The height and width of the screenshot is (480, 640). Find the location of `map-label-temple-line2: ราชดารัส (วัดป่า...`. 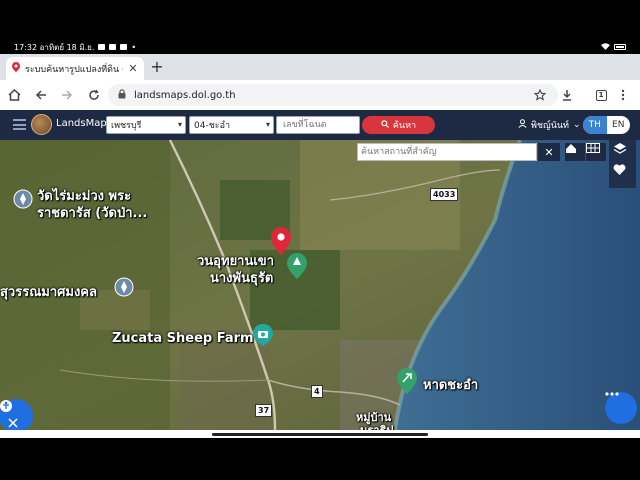

map-label-temple-line2: ราชดารัส (วัดป่า... is located at coordinates (92, 212).